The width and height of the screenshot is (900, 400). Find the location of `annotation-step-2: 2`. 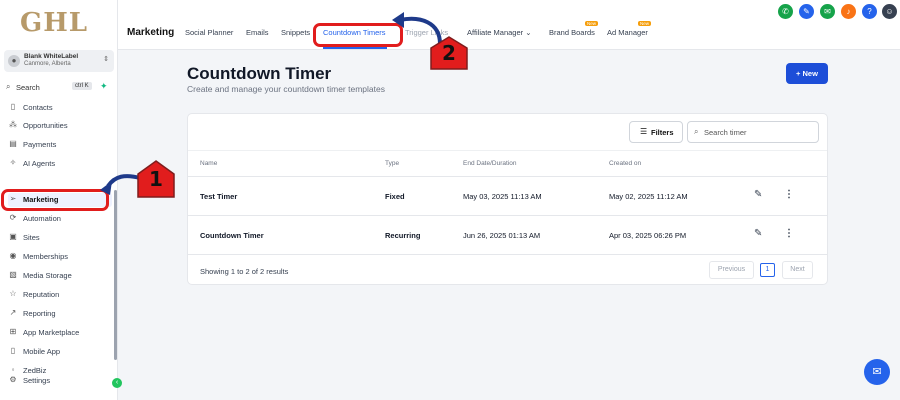

annotation-step-2: 2 is located at coordinates (449, 53).